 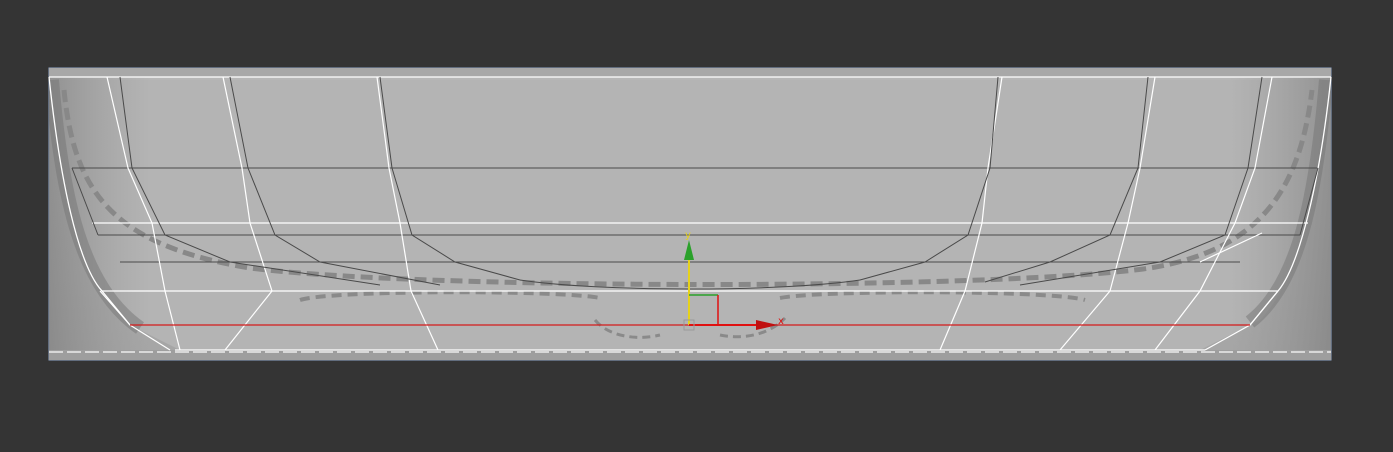 I want to click on gizmo-x-label: x, so click(x=781, y=321).